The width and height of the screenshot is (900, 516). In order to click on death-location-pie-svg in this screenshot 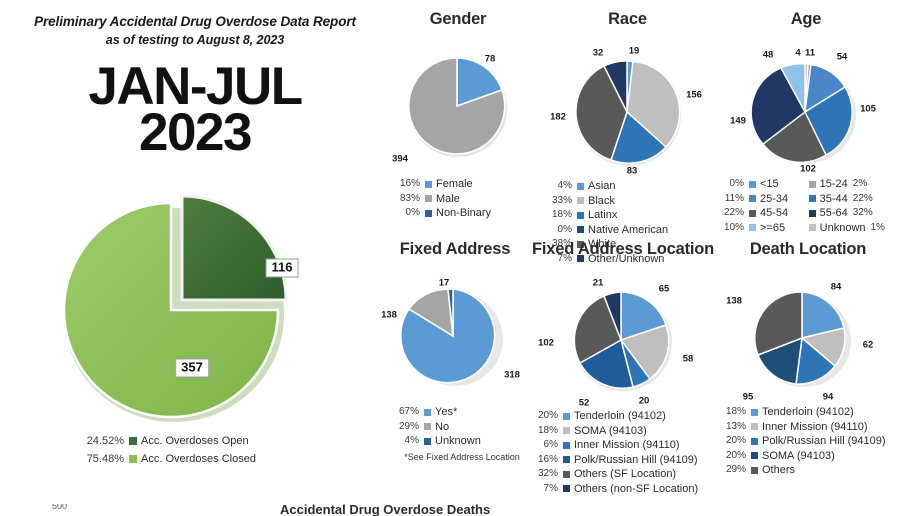, I will do `click(802, 339)`.